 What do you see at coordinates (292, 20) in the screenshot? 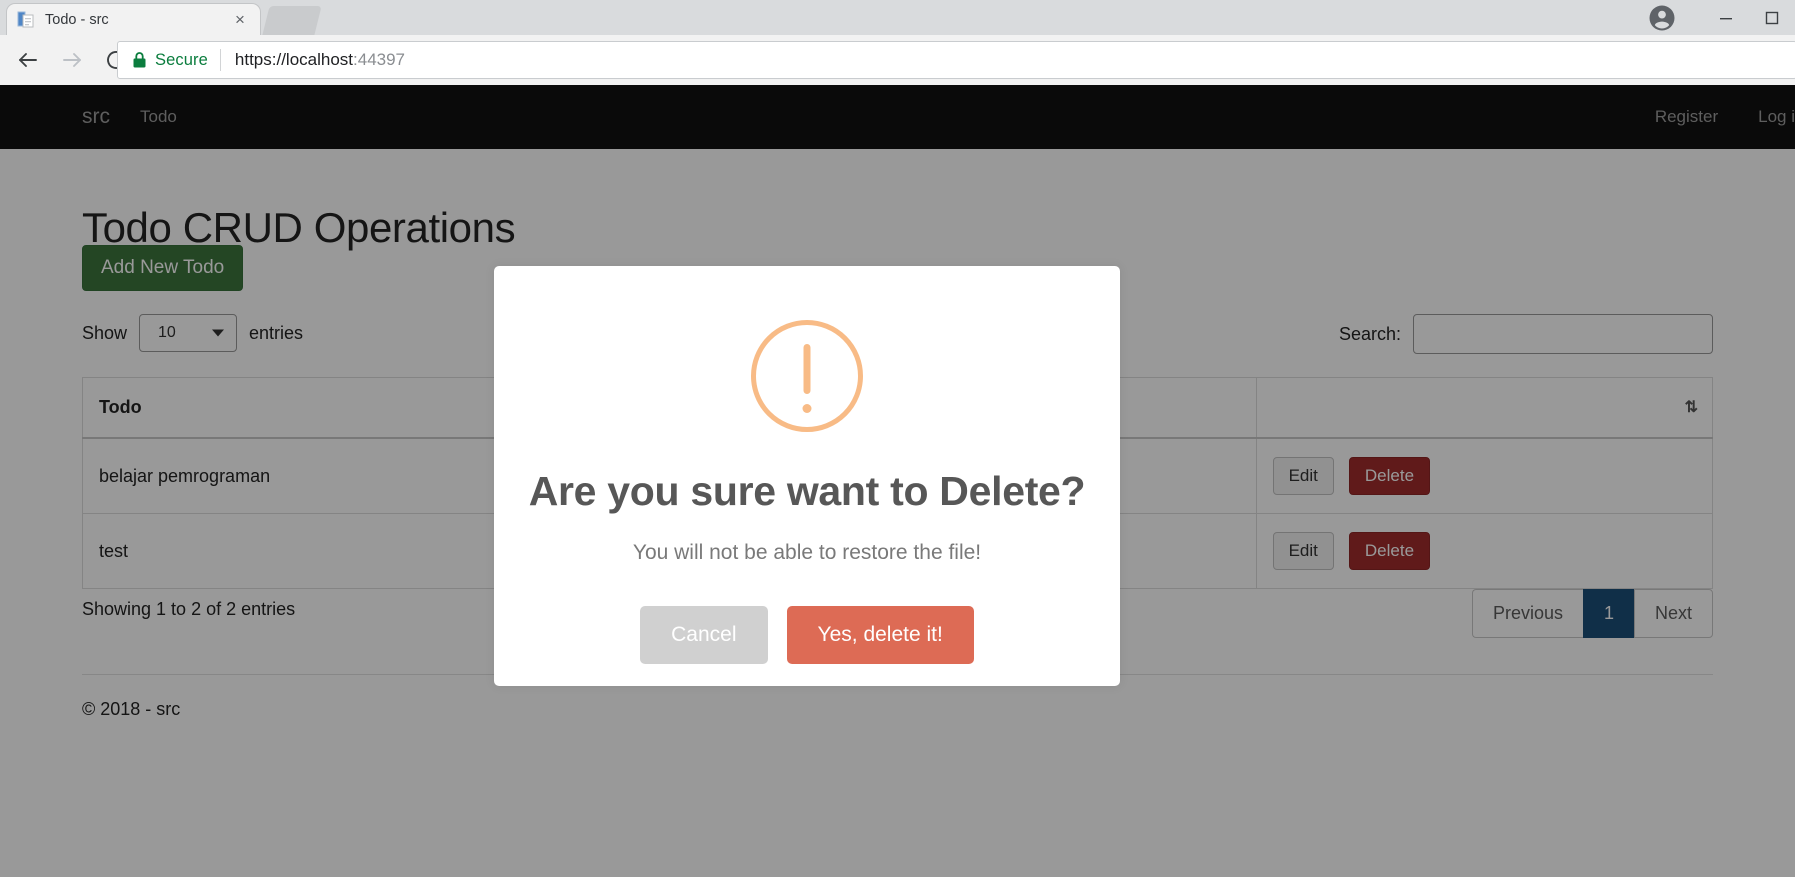
I see `new-tab-ghost-icon` at bounding box center [292, 20].